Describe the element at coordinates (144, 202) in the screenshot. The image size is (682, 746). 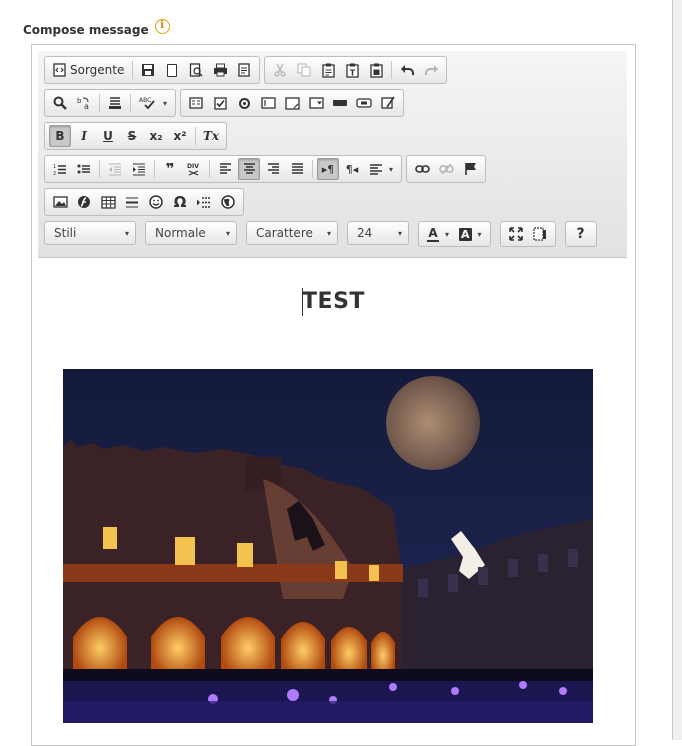
I see `insert-group: Ω` at that location.